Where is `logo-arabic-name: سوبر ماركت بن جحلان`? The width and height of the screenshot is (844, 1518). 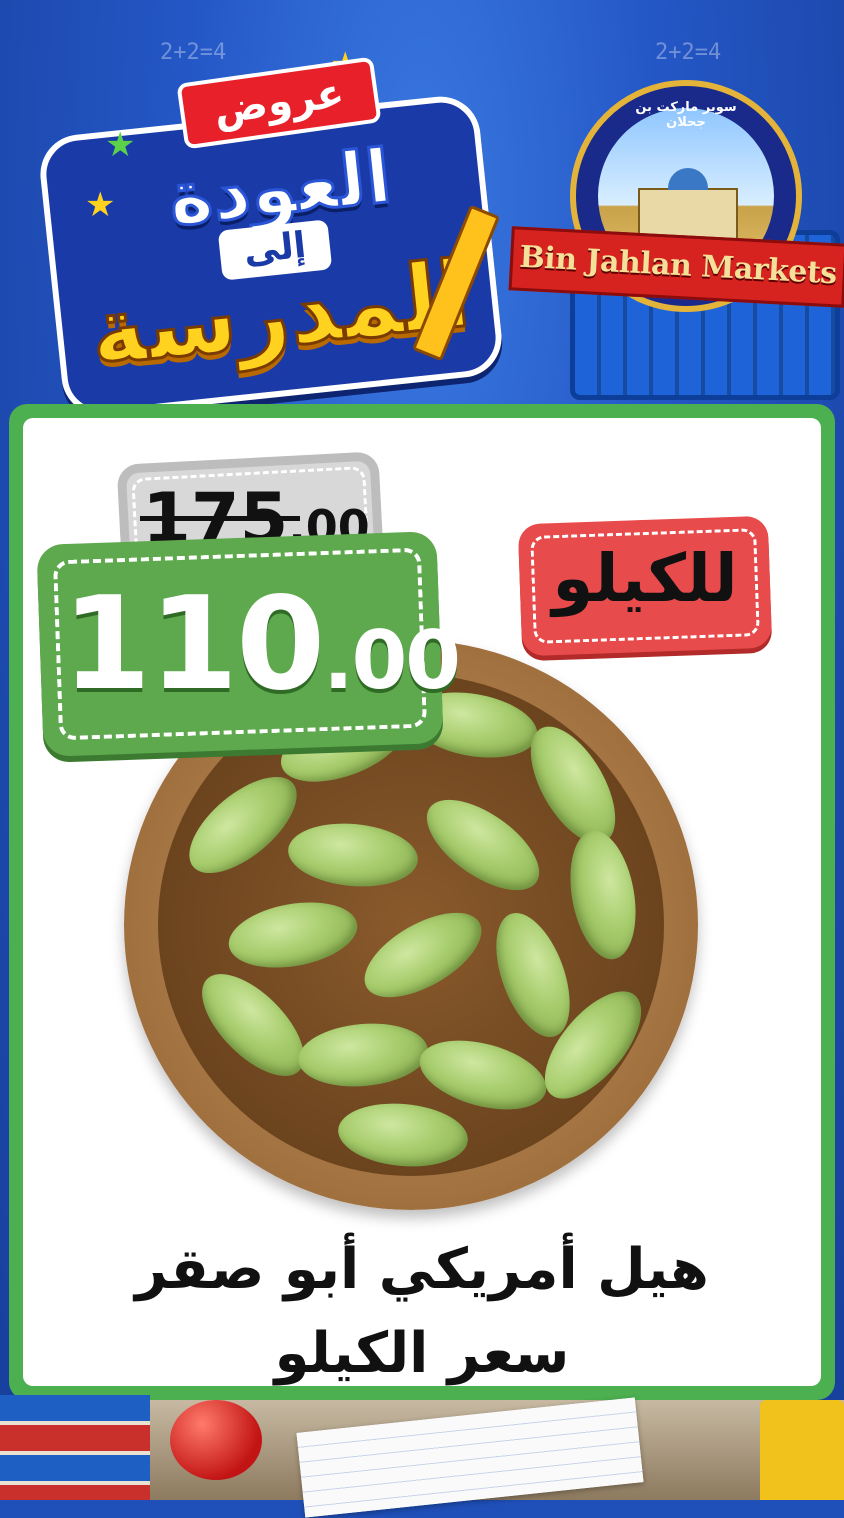 logo-arabic-name: سوبر ماركت بن جحلان is located at coordinates (686, 115).